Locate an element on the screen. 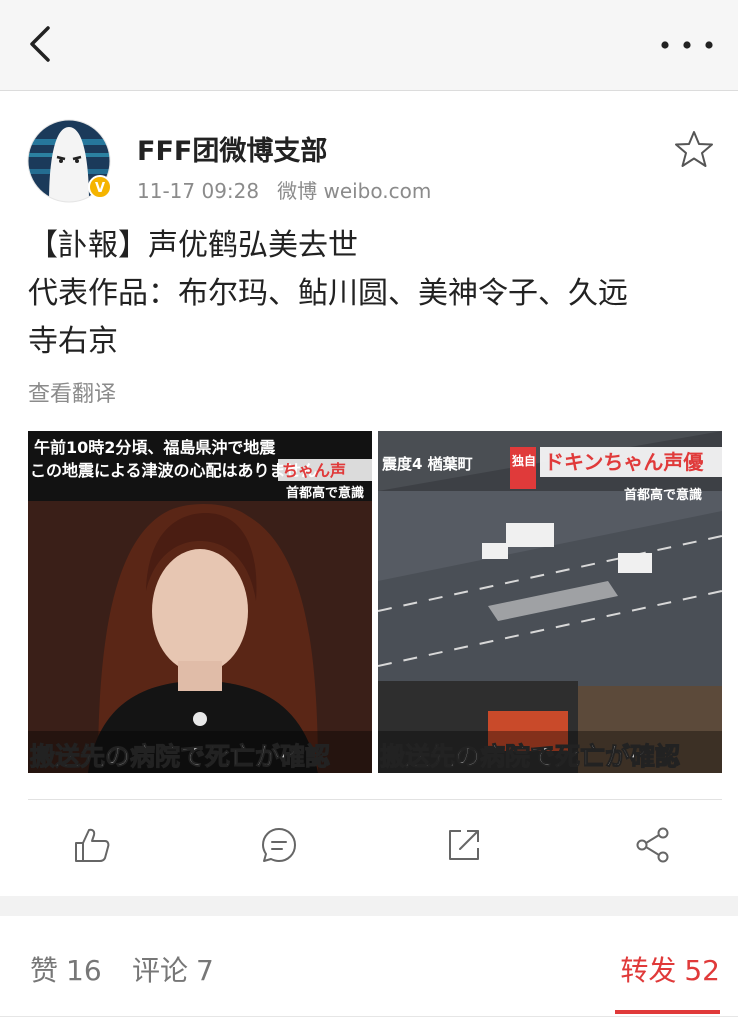  action-bar is located at coordinates (369, 847).